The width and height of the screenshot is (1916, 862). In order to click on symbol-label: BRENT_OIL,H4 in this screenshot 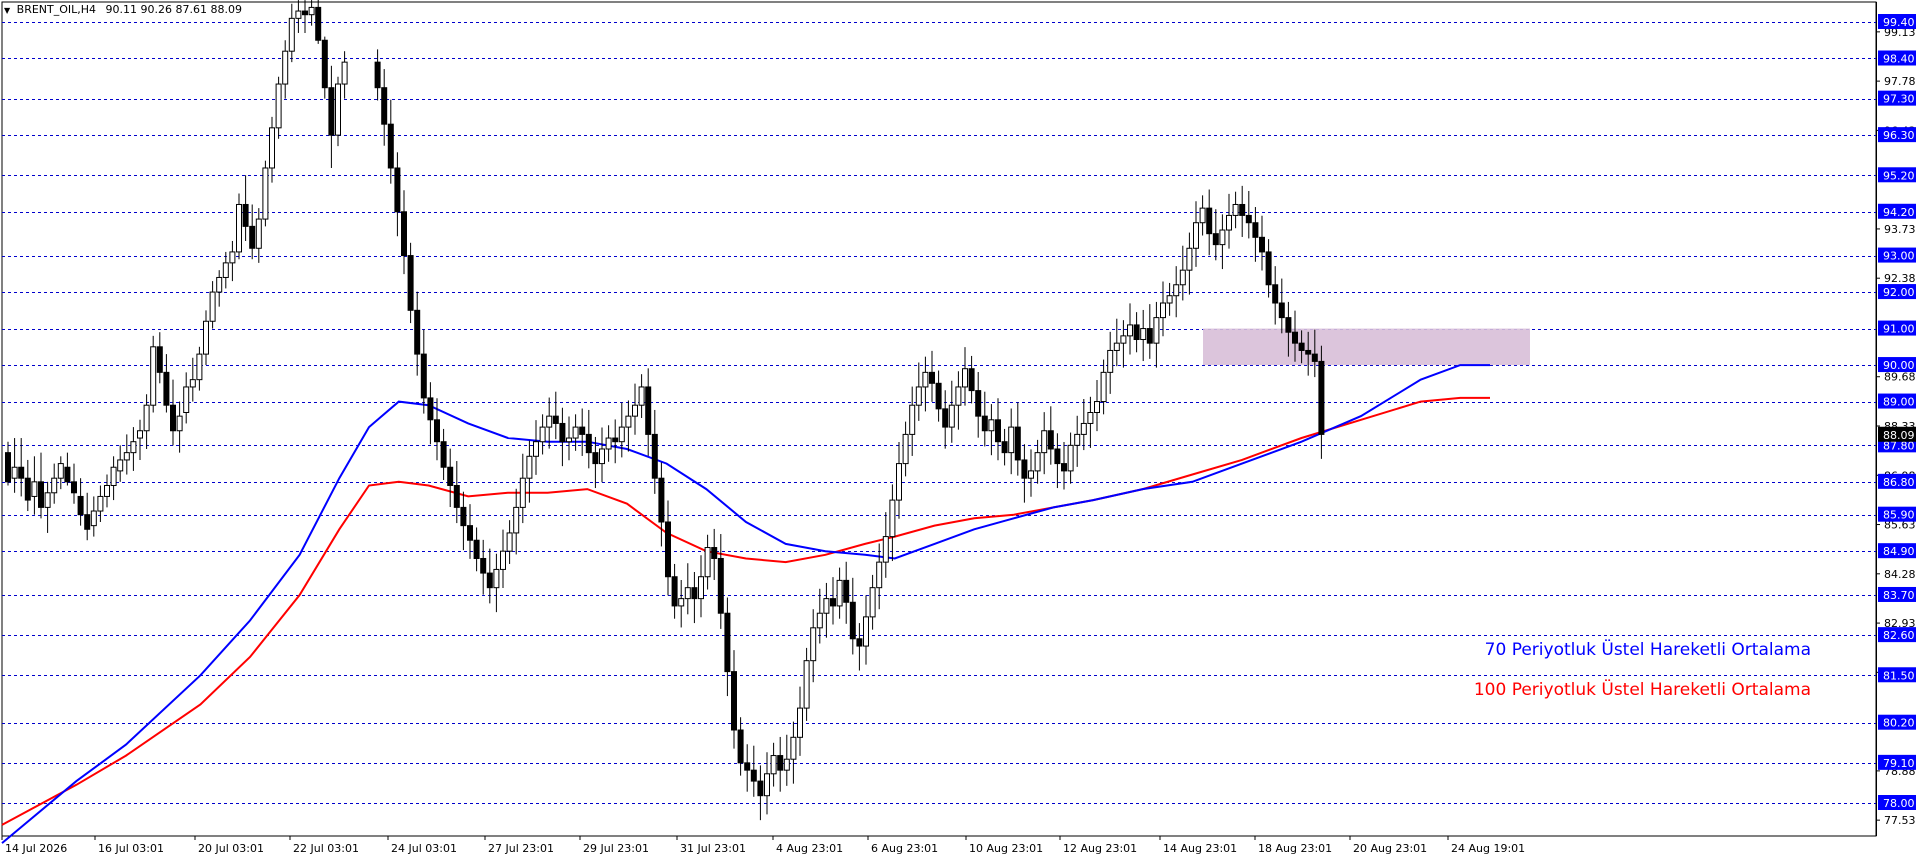, I will do `click(56, 9)`.